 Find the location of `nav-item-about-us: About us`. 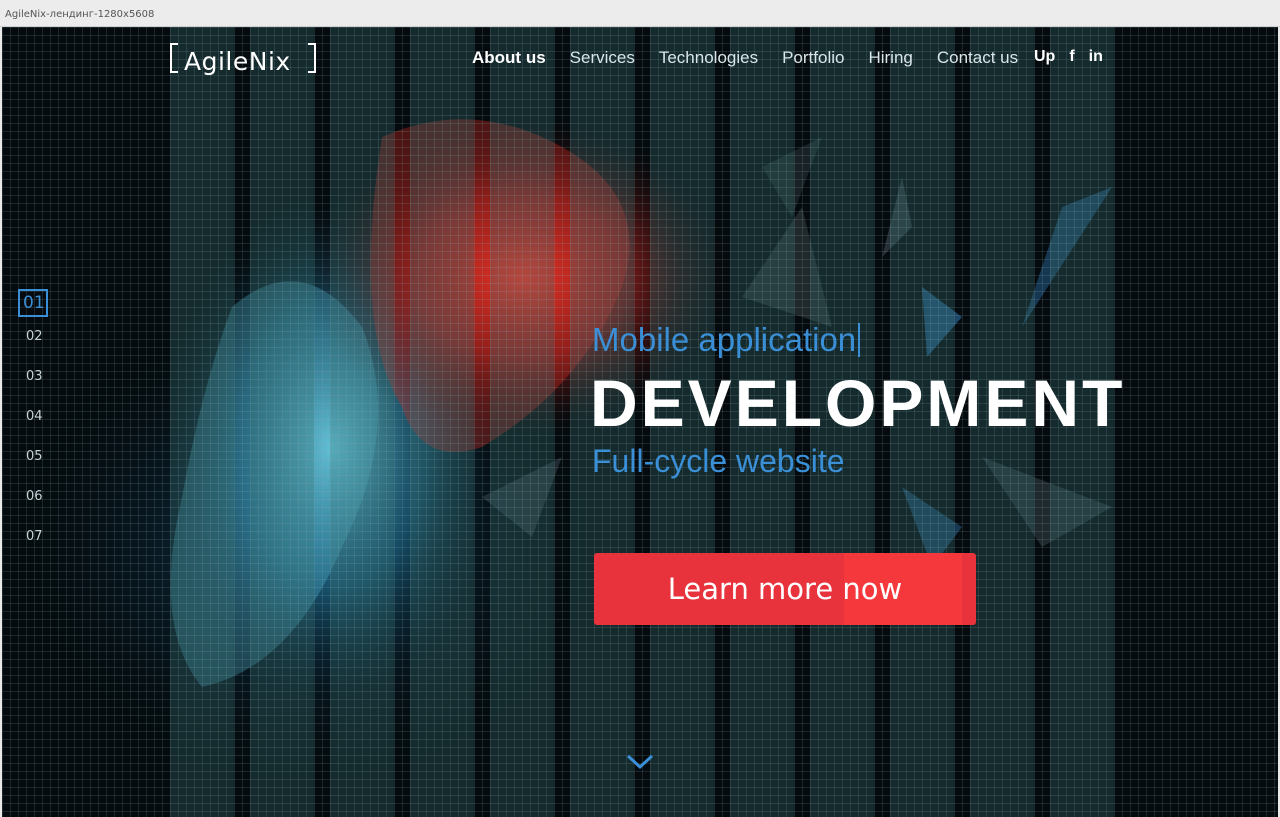

nav-item-about-us: About us is located at coordinates (509, 58).